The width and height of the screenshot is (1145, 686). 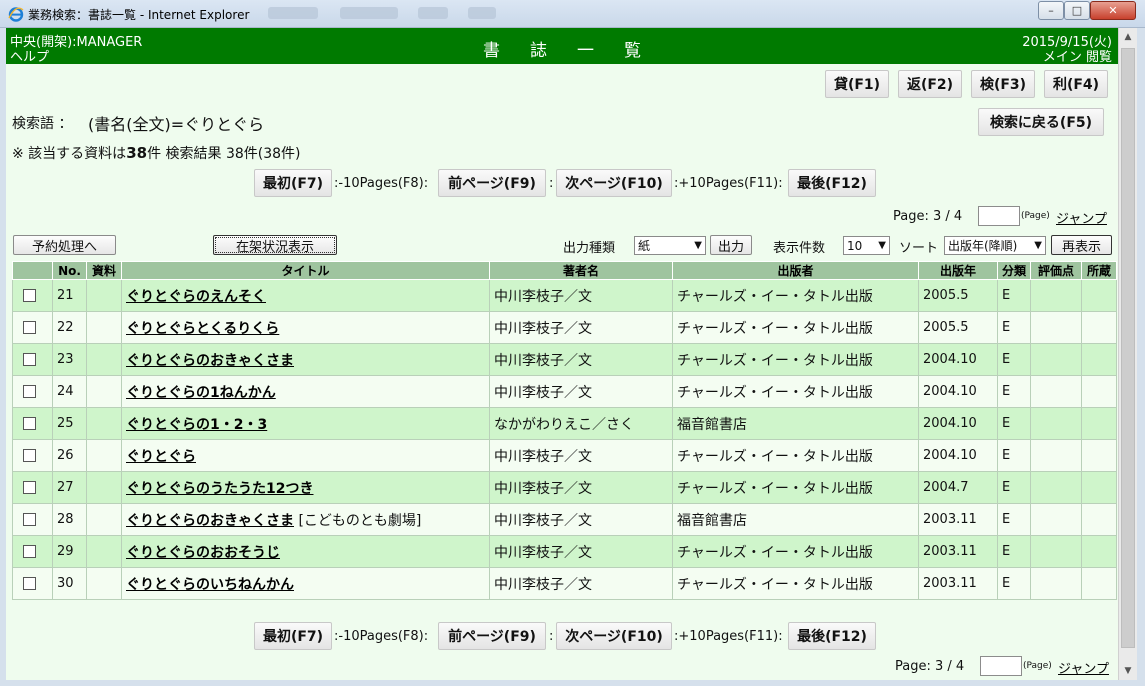 What do you see at coordinates (196, 297) in the screenshot?
I see `title-link: ぐりとぐらのえんそく` at bounding box center [196, 297].